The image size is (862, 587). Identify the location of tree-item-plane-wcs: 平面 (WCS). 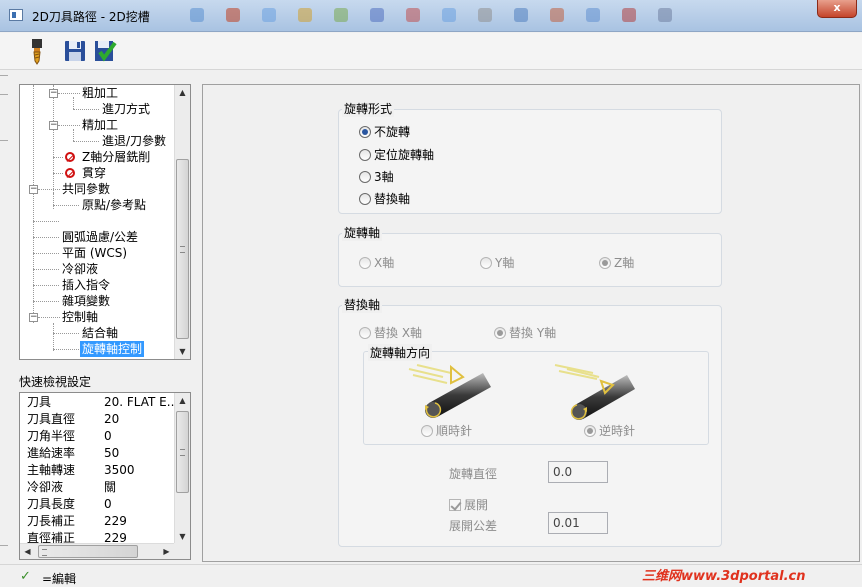
(94, 253).